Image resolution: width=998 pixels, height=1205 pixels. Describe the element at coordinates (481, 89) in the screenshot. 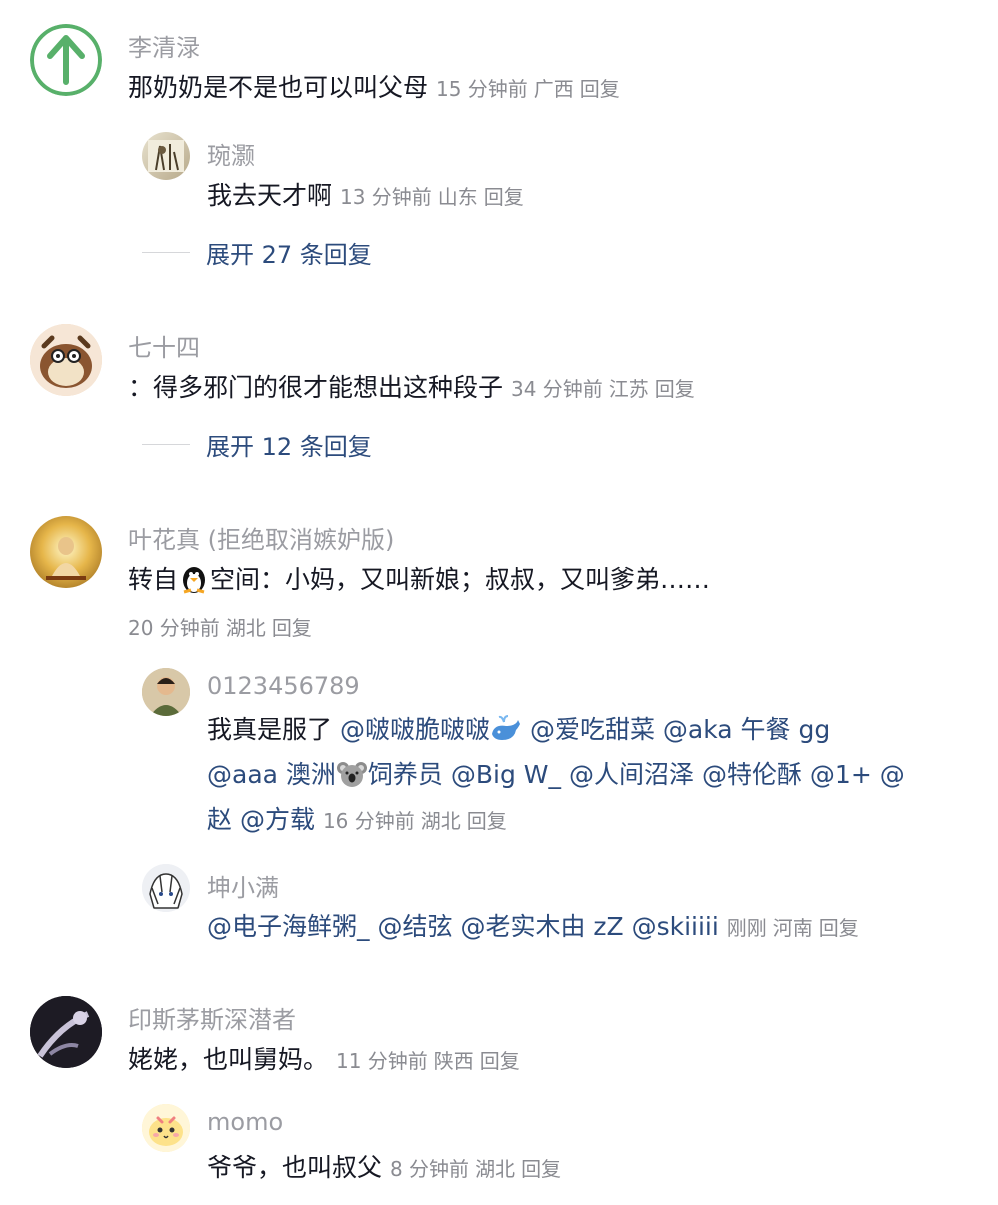

I see `comment-time: 15 分钟前` at that location.